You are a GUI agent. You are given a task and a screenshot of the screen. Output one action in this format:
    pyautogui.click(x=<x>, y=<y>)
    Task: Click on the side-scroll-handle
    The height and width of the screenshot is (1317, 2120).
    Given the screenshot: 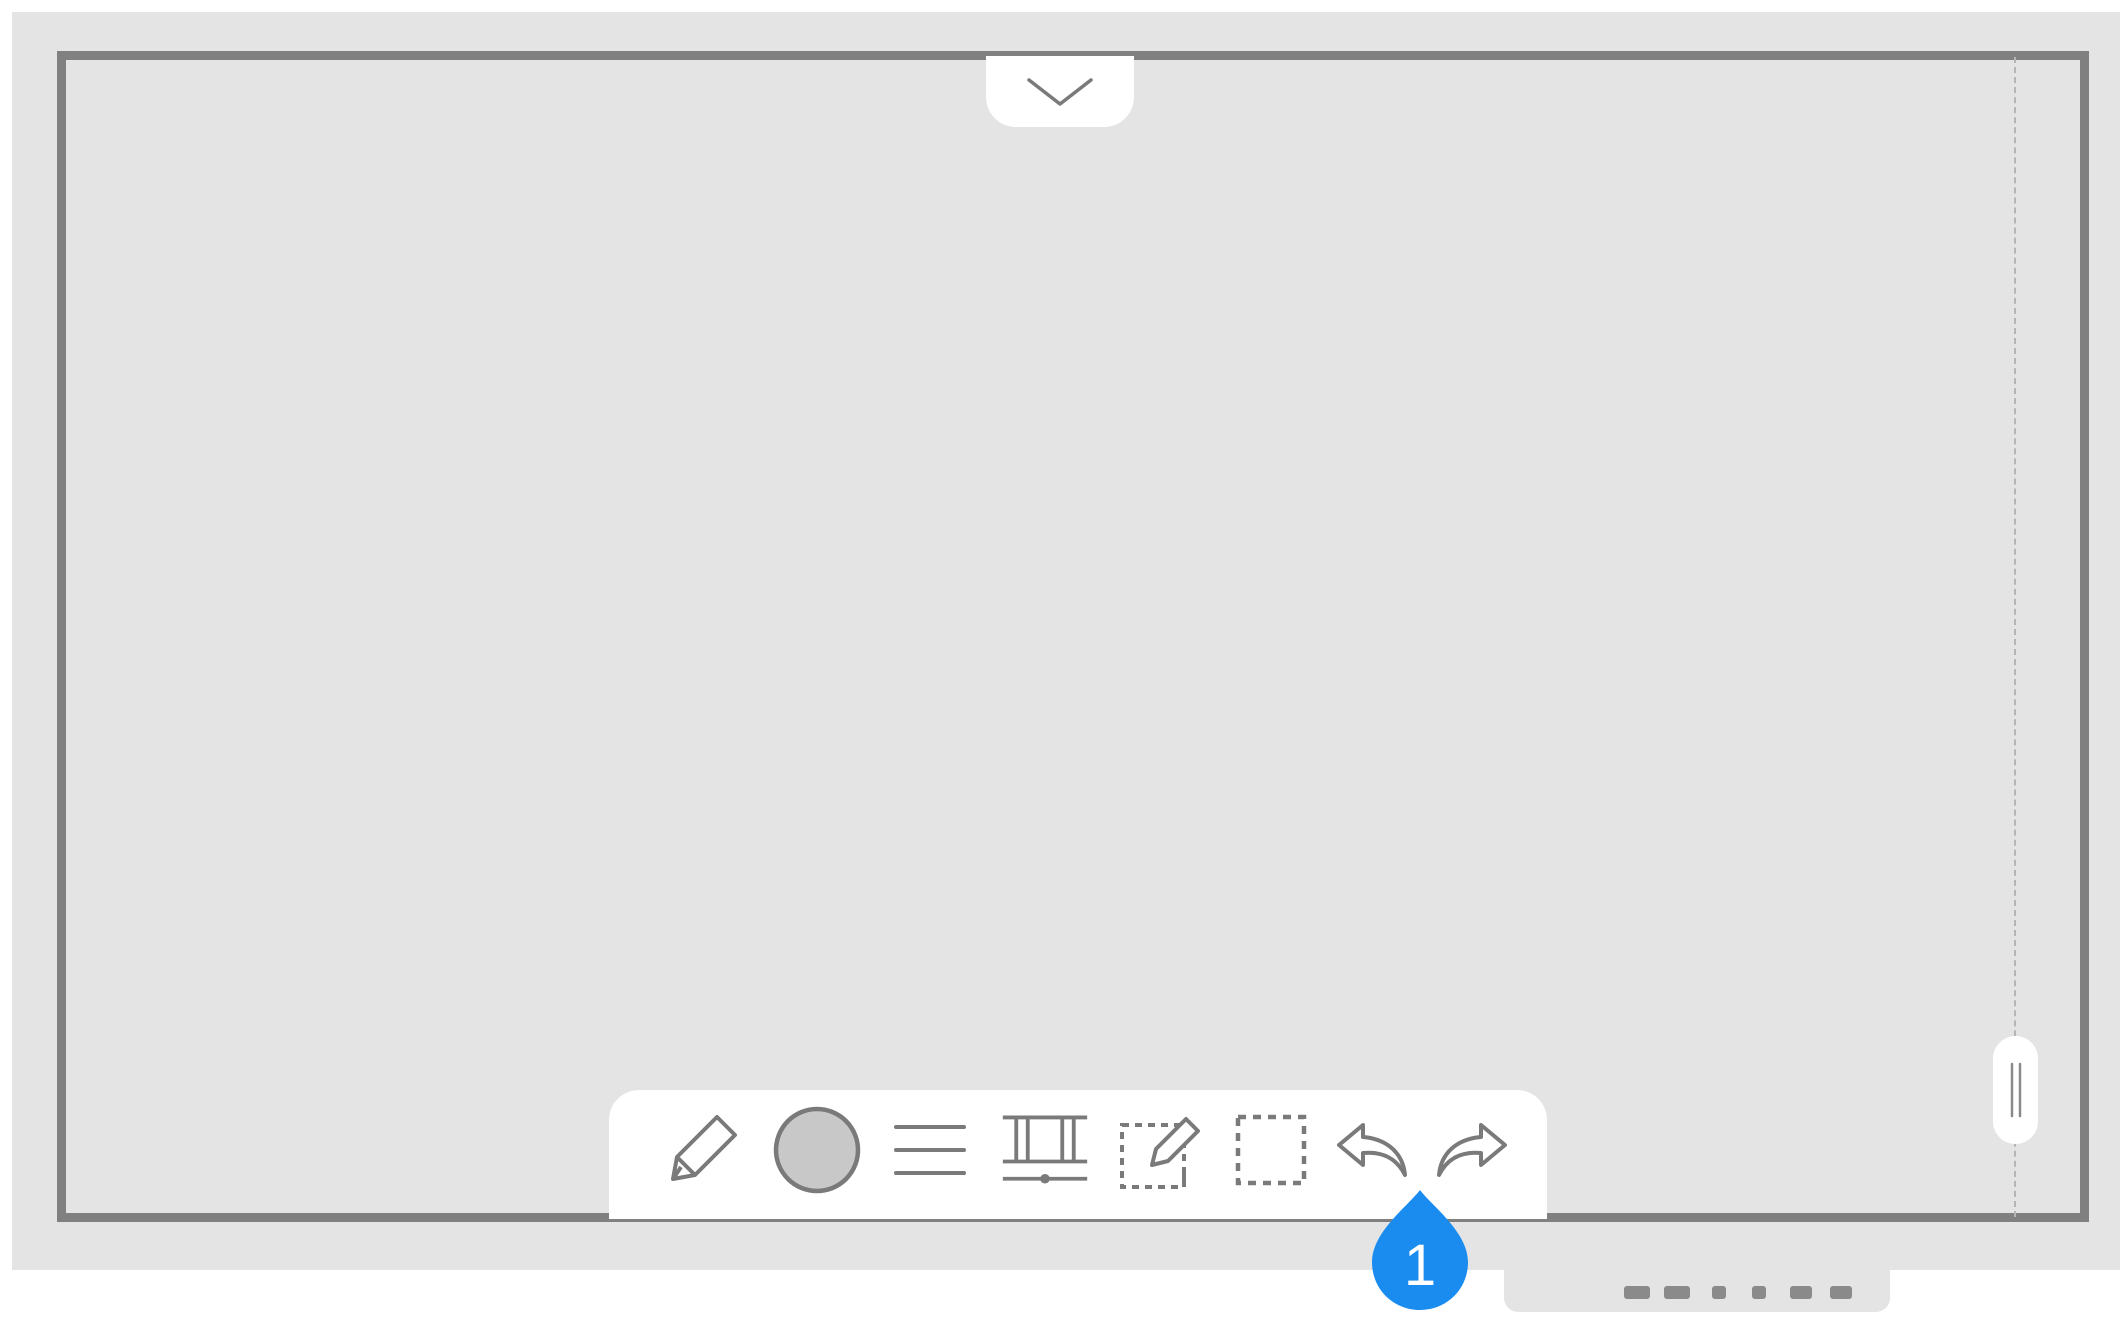 What is the action you would take?
    pyautogui.click(x=2015, y=1090)
    